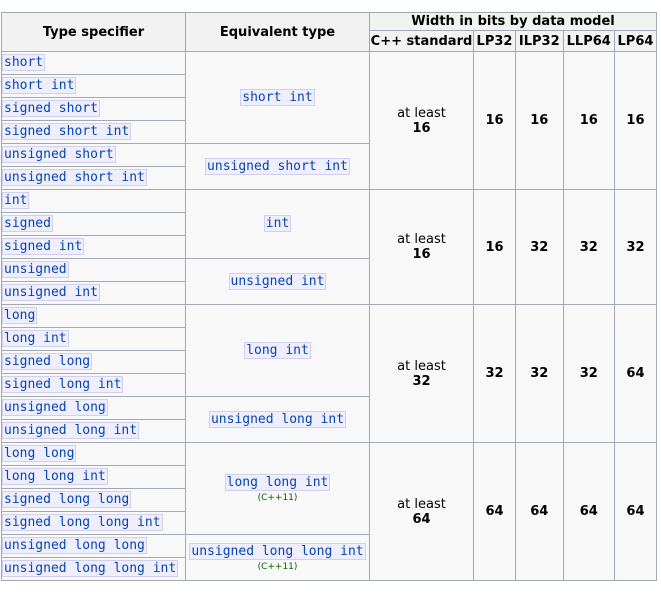  I want to click on type-specifier-cell: unsigned short, so click(93, 155).